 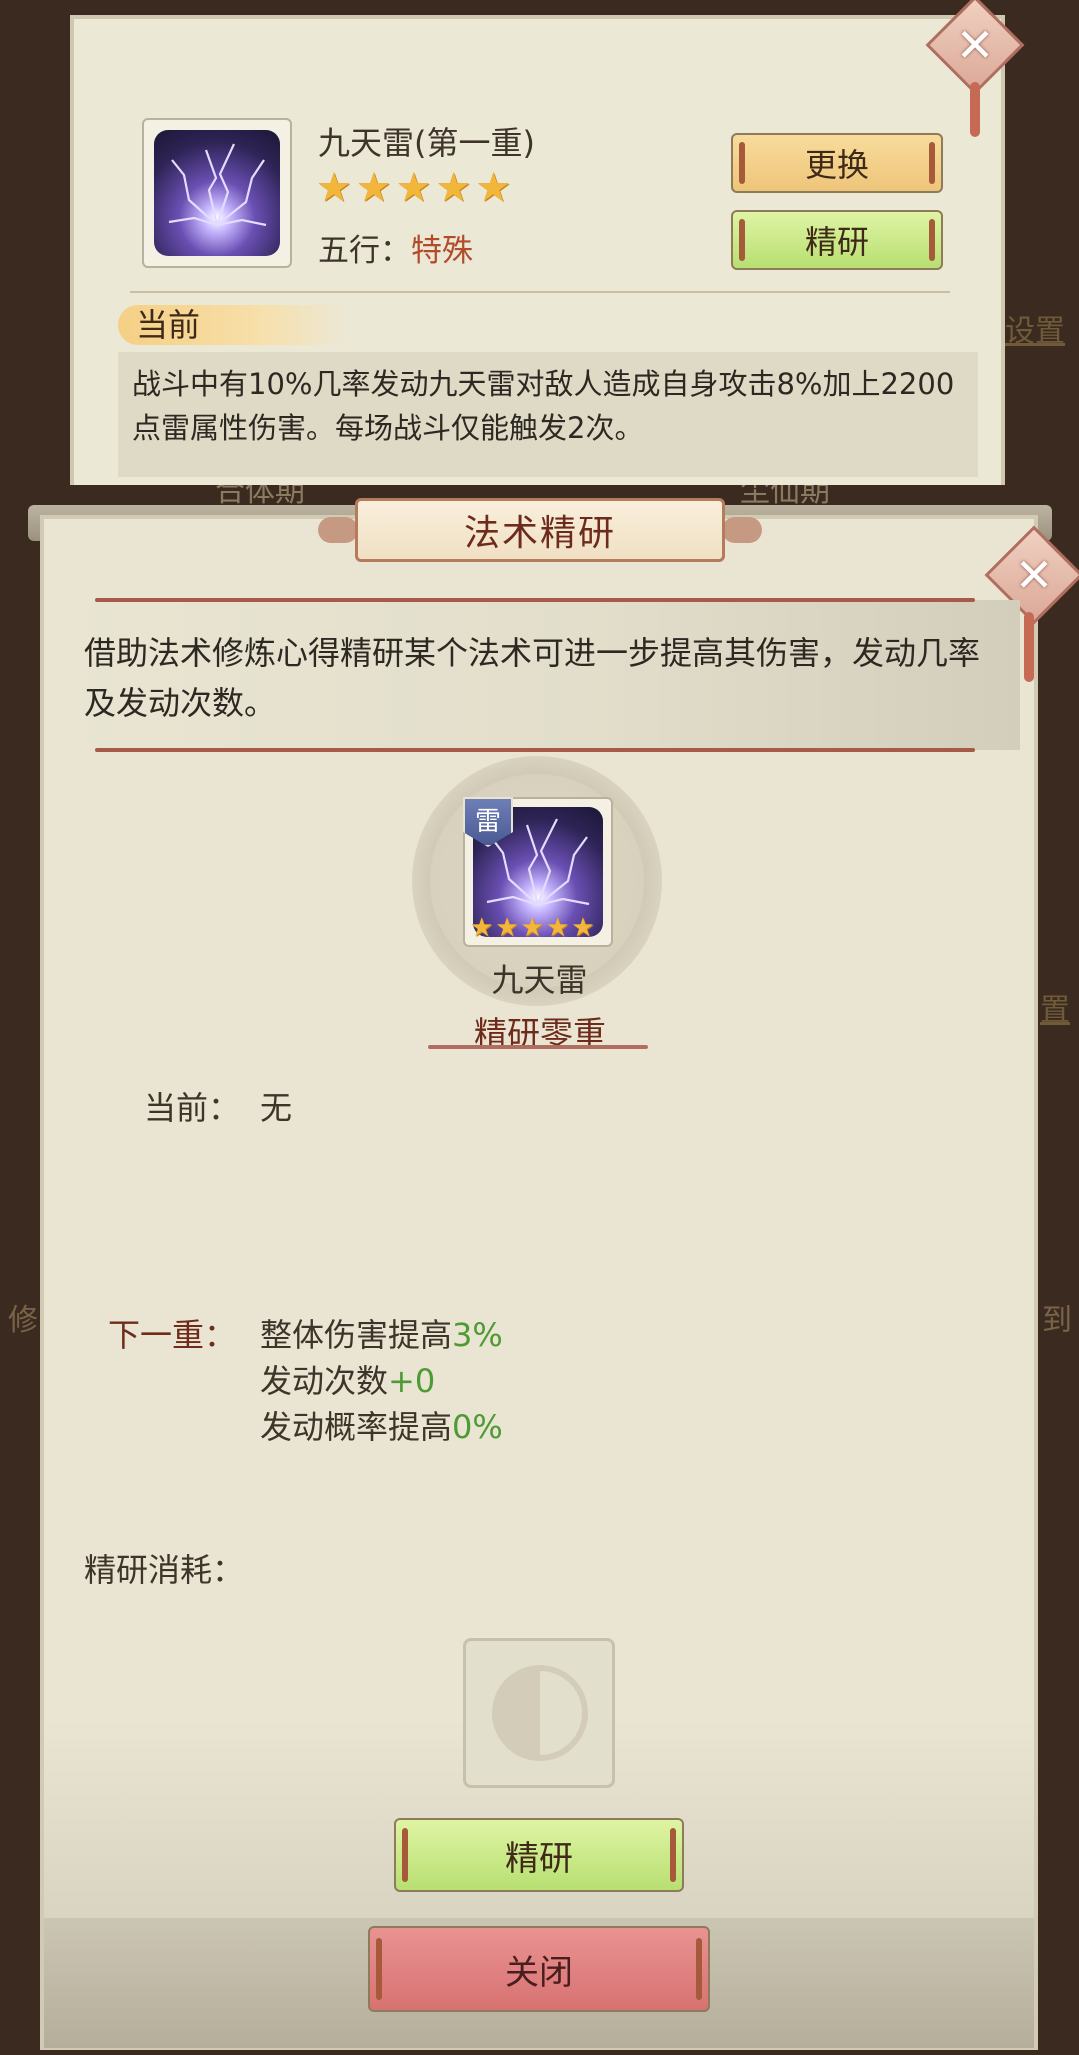 What do you see at coordinates (276, 1108) in the screenshot?
I see `current-effect-value: 无` at bounding box center [276, 1108].